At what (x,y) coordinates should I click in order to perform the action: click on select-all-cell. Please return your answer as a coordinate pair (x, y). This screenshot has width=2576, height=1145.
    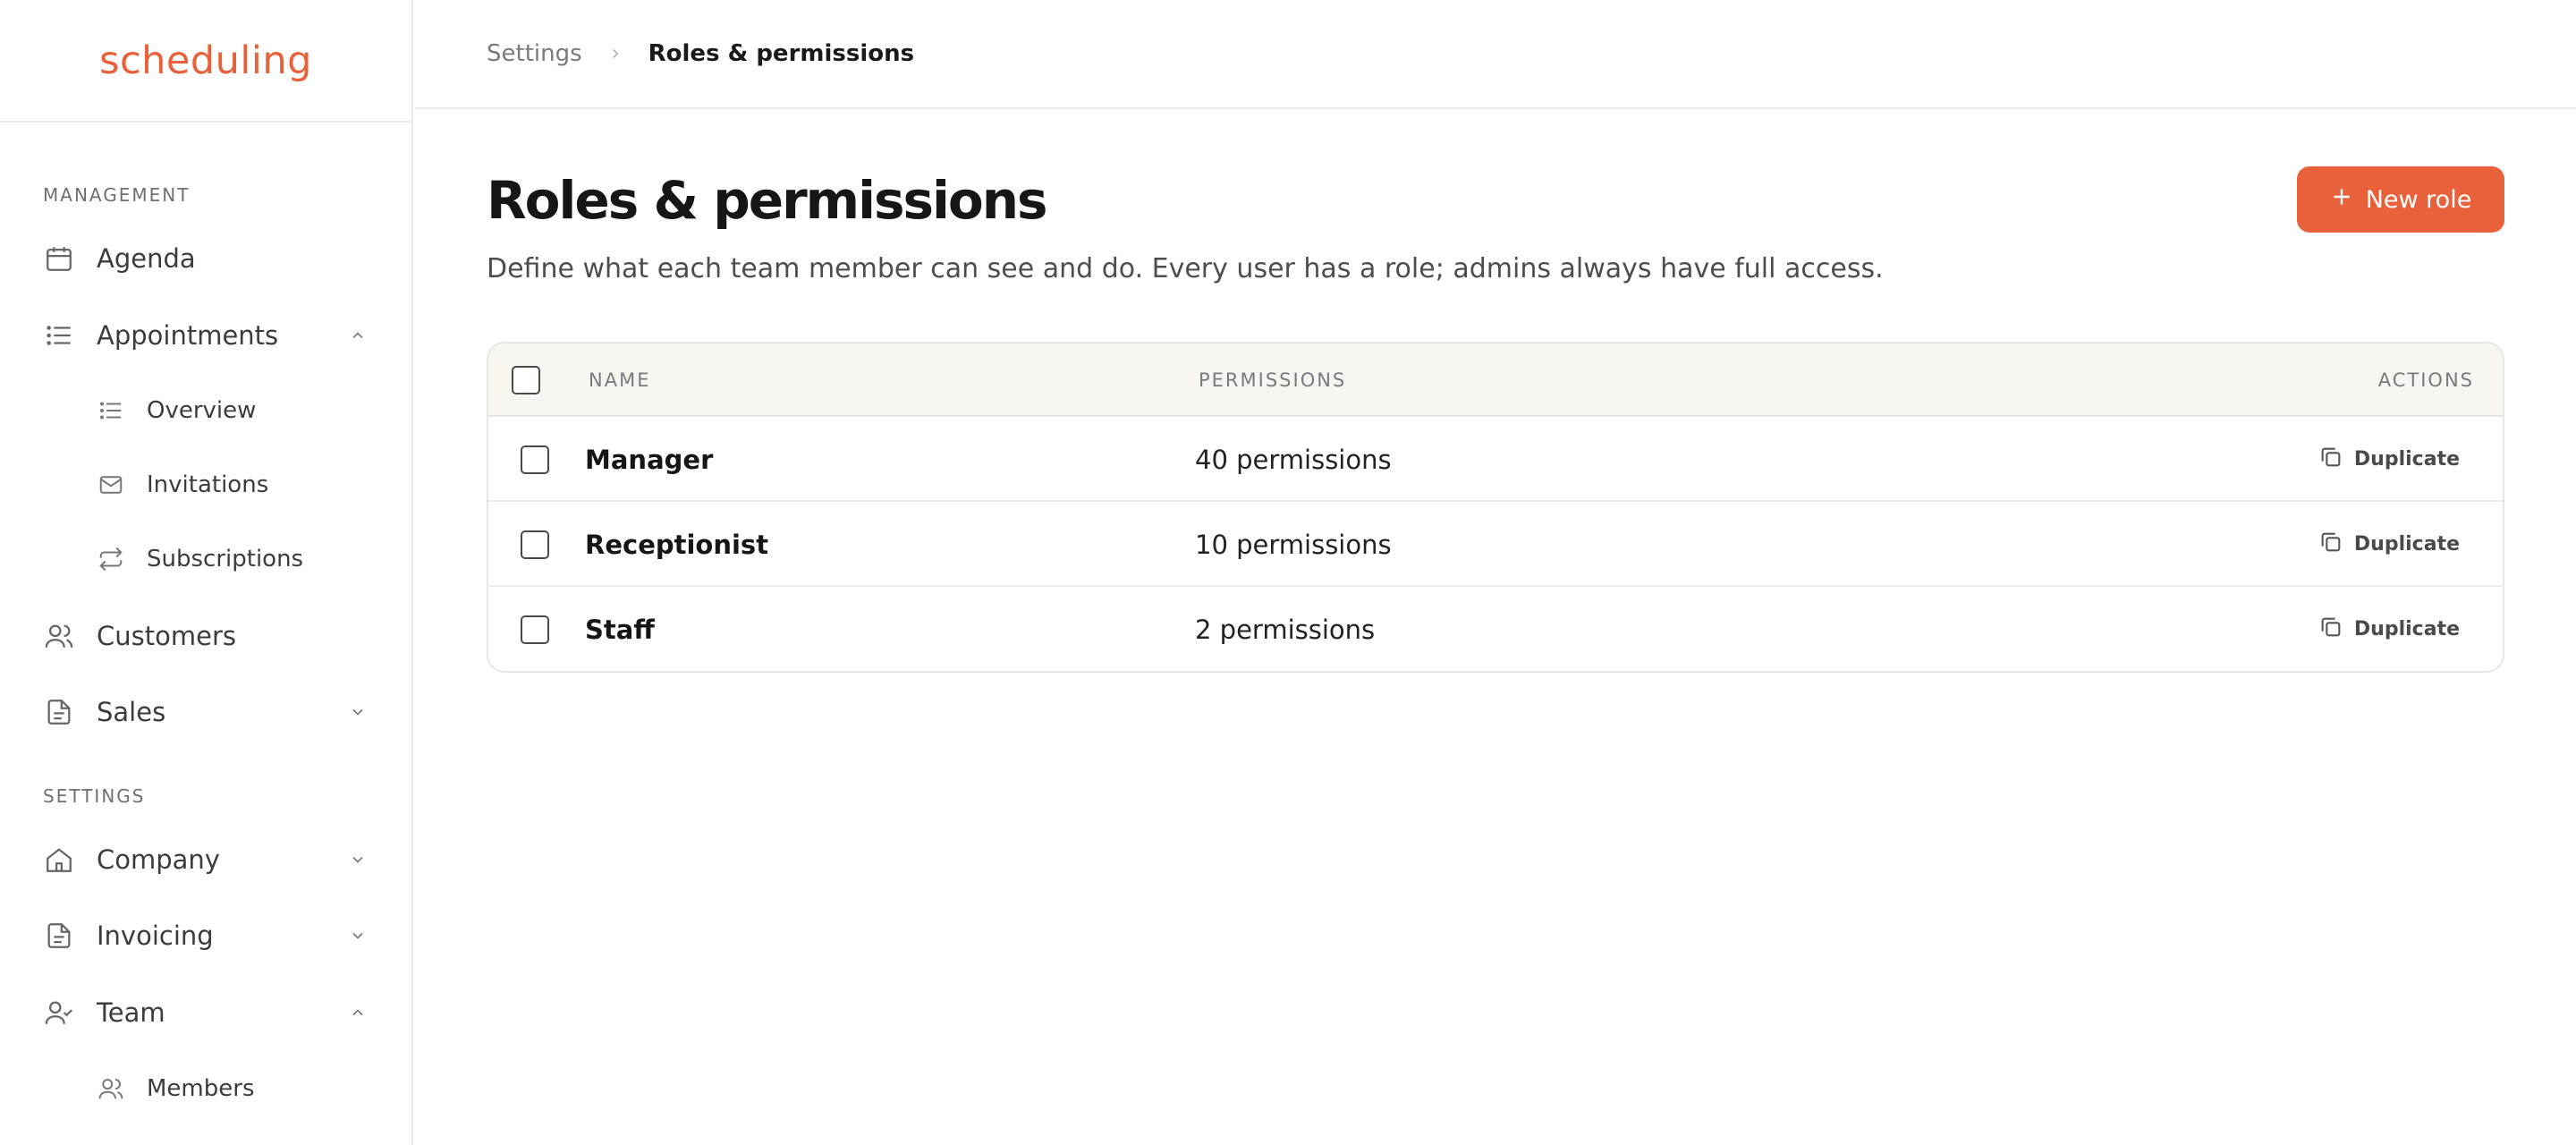
    Looking at the image, I should click on (526, 380).